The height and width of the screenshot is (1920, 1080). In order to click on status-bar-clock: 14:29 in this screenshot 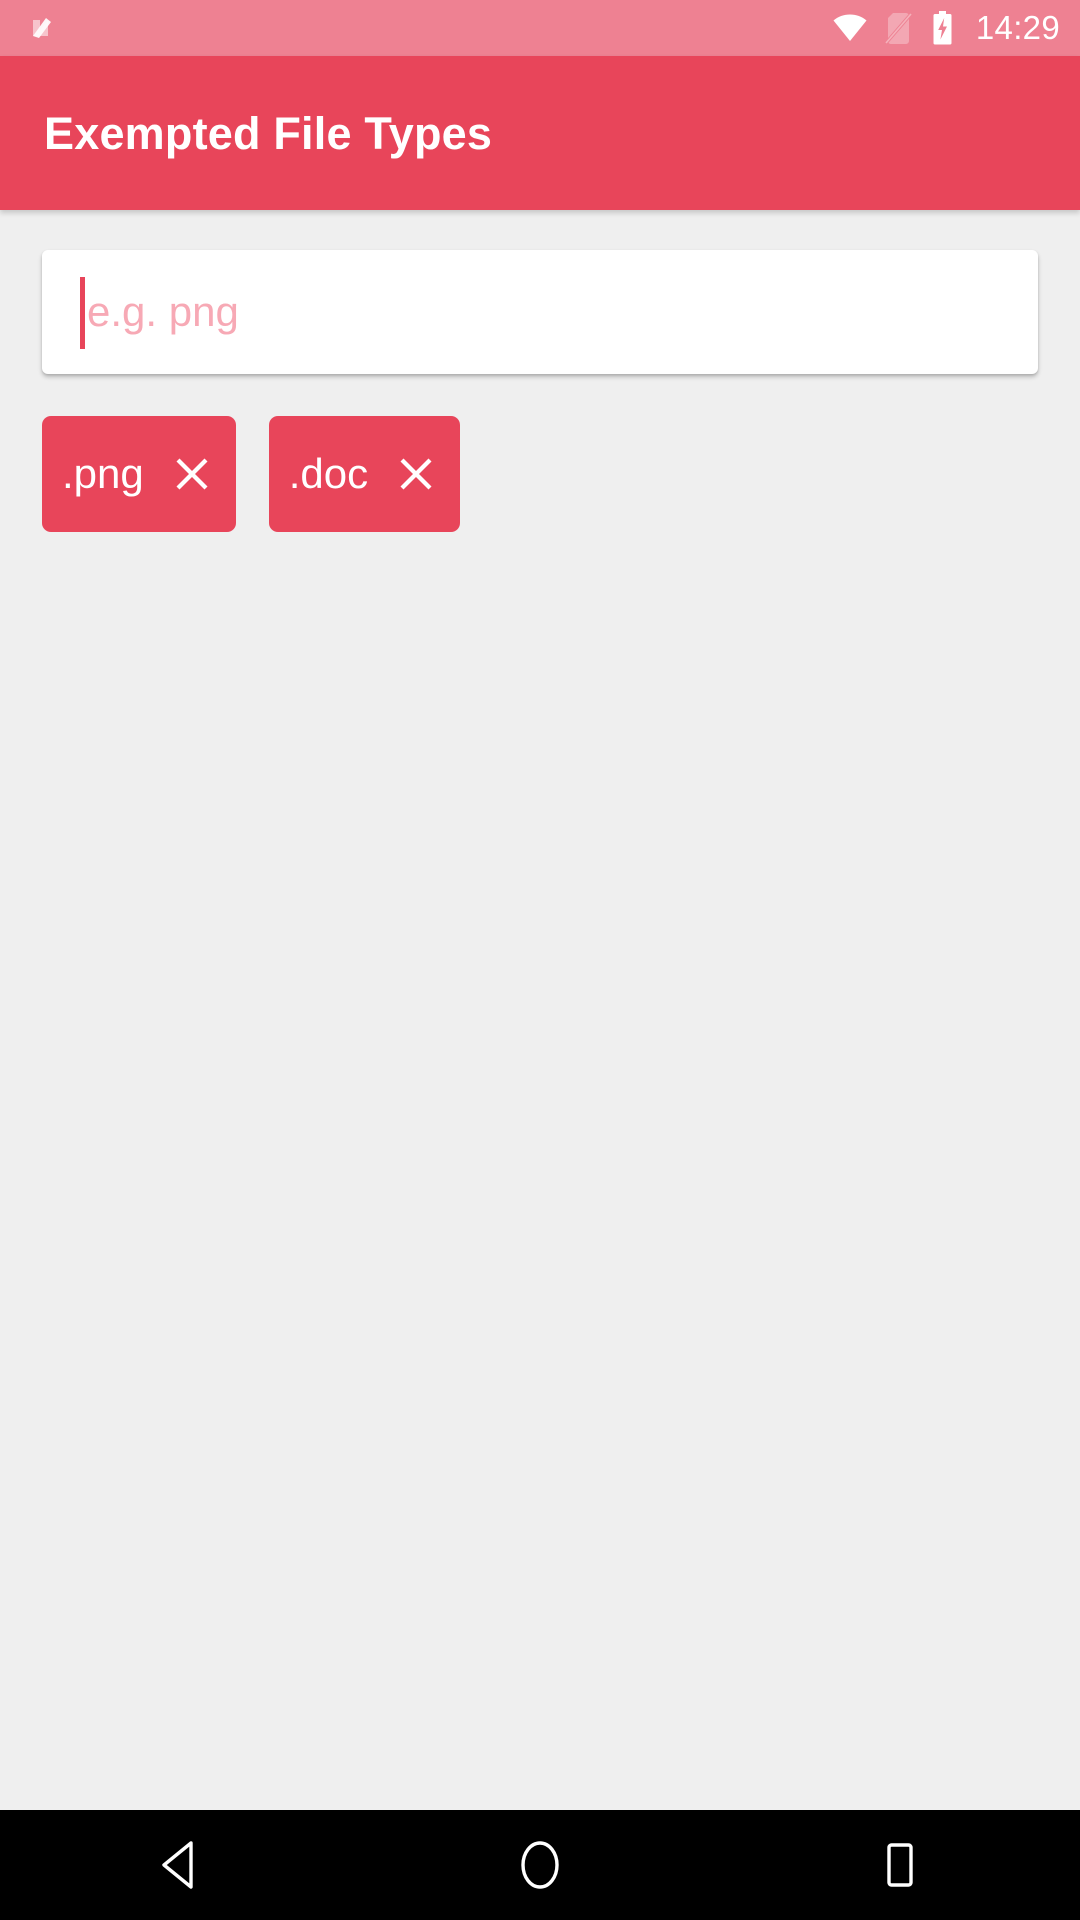, I will do `click(1017, 27)`.